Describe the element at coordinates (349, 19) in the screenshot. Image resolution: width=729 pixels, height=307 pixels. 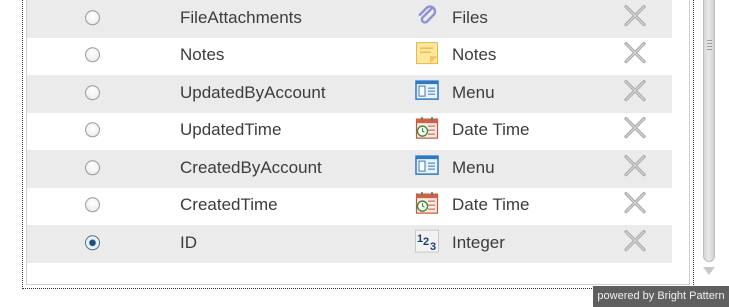
I see `table-row: FileAttachments Files` at that location.